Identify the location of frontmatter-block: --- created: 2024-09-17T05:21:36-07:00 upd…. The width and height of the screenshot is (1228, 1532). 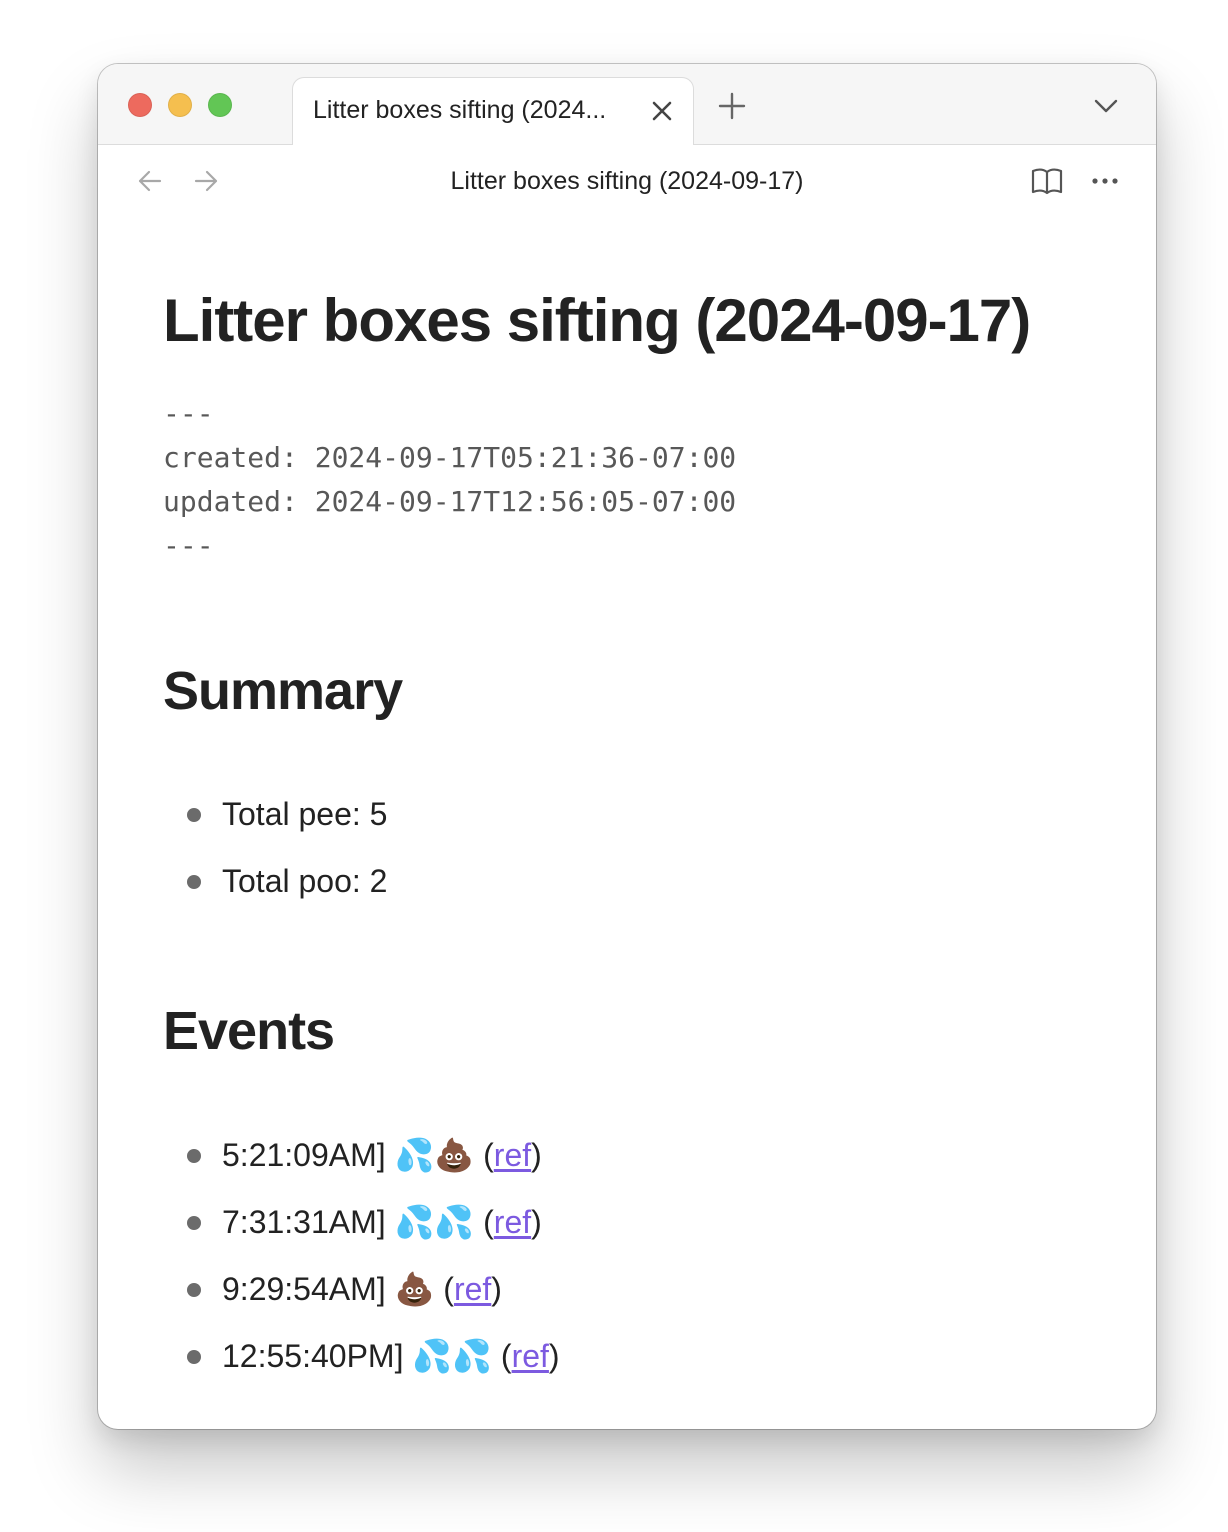
(449, 480).